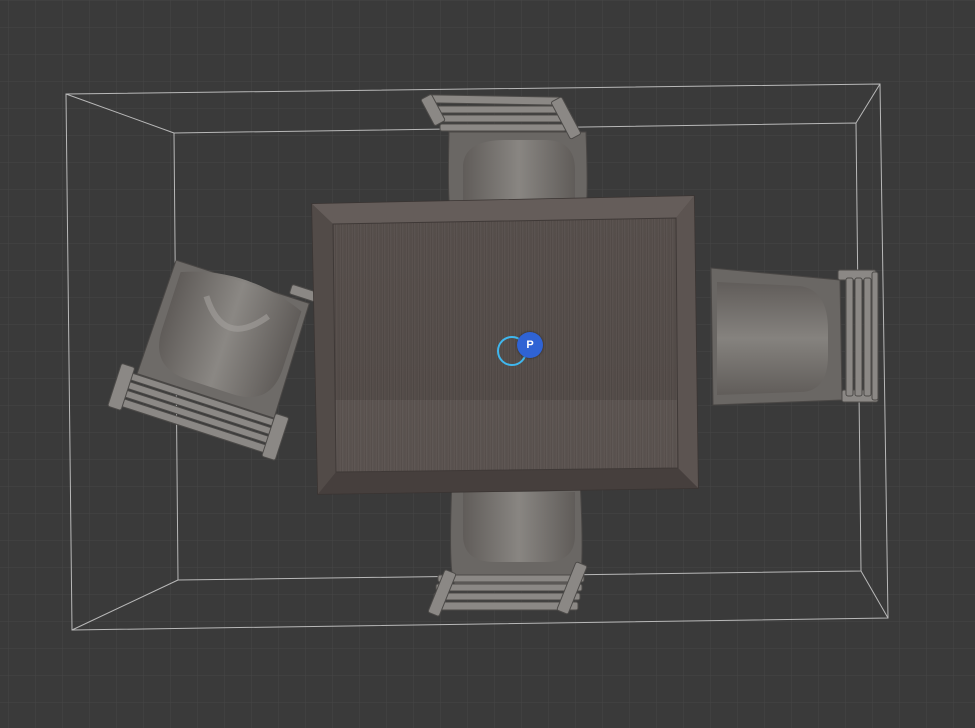  I want to click on chair-bottom, so click(507, 548).